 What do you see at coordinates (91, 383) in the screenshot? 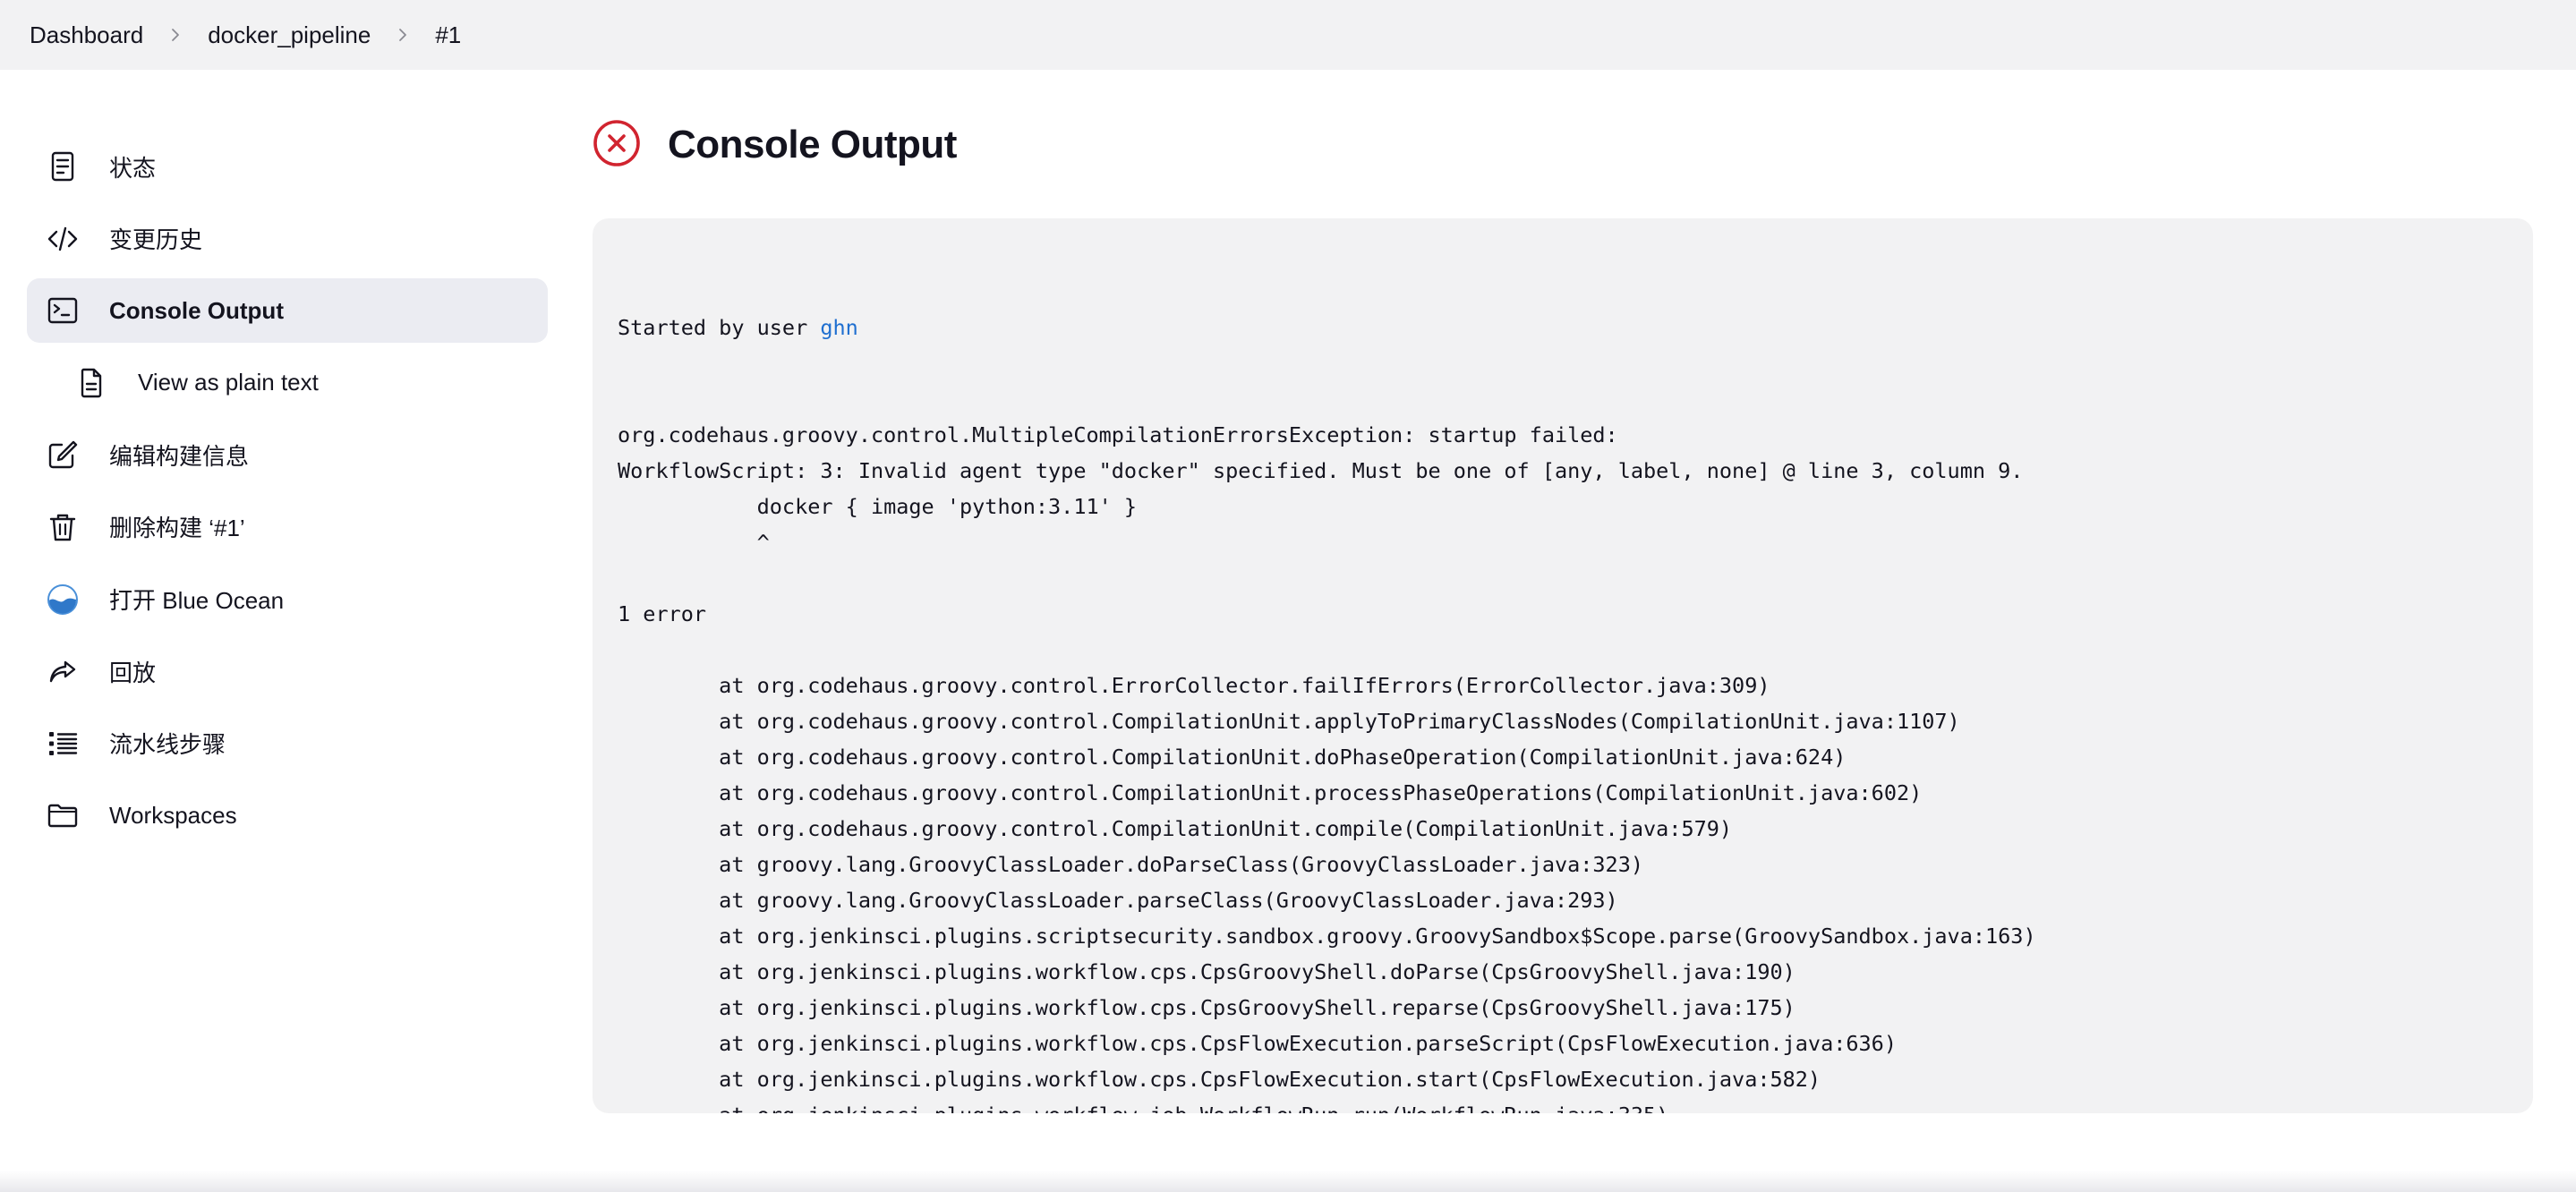
I see `file-icon` at bounding box center [91, 383].